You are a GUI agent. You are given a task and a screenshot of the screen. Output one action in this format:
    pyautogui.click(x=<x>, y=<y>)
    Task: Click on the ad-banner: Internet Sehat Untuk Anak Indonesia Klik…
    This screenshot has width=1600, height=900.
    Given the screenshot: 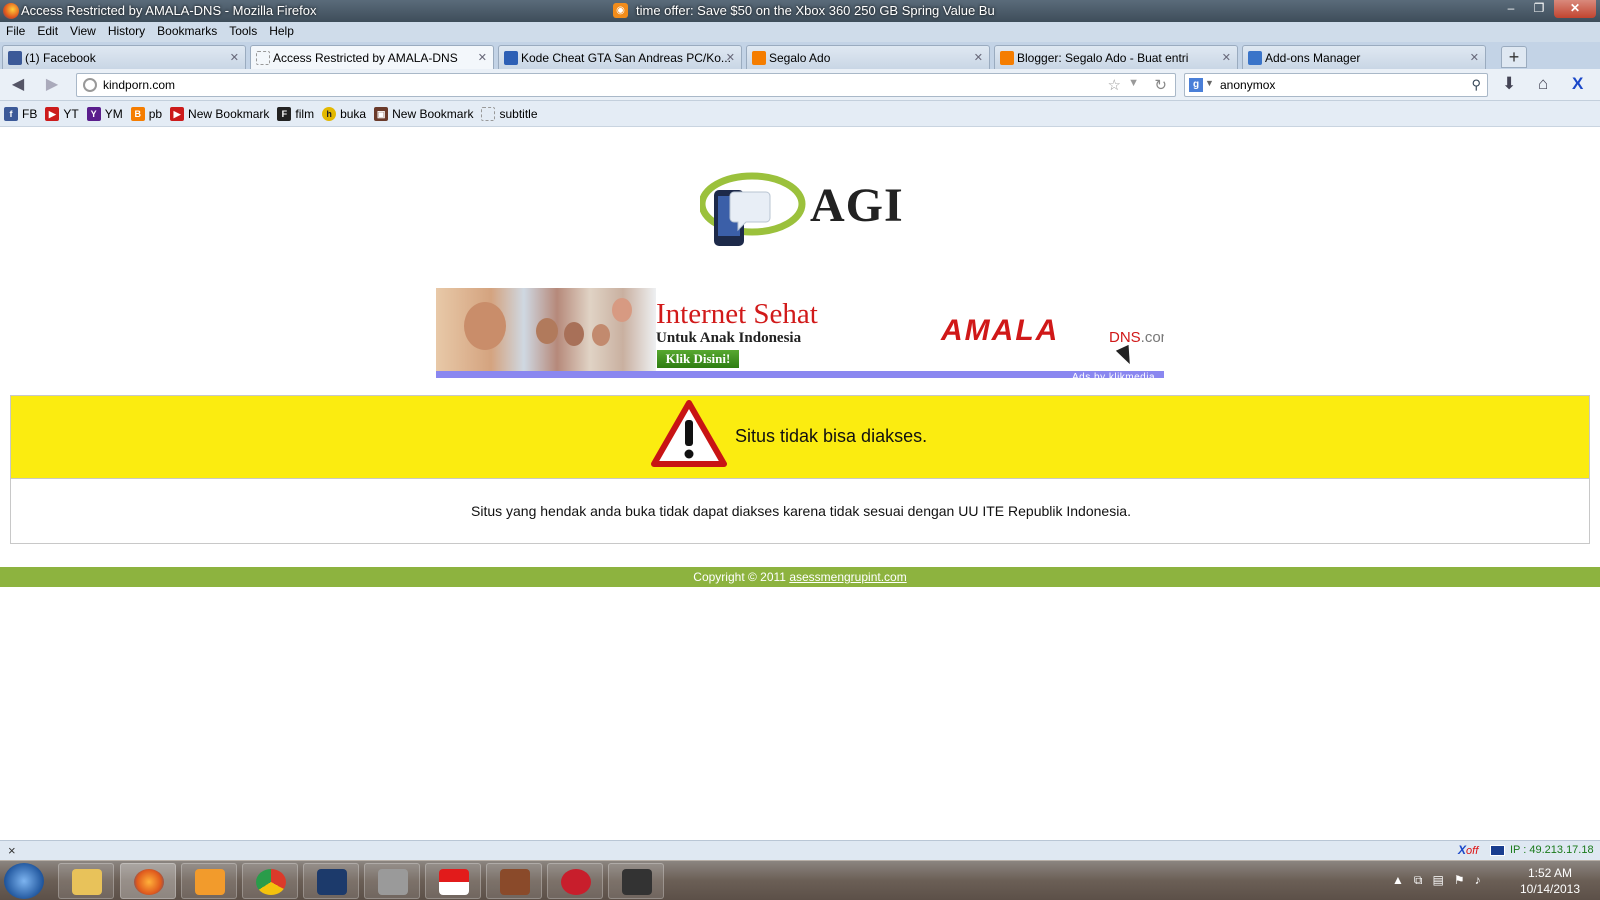 What is the action you would take?
    pyautogui.click(x=800, y=333)
    